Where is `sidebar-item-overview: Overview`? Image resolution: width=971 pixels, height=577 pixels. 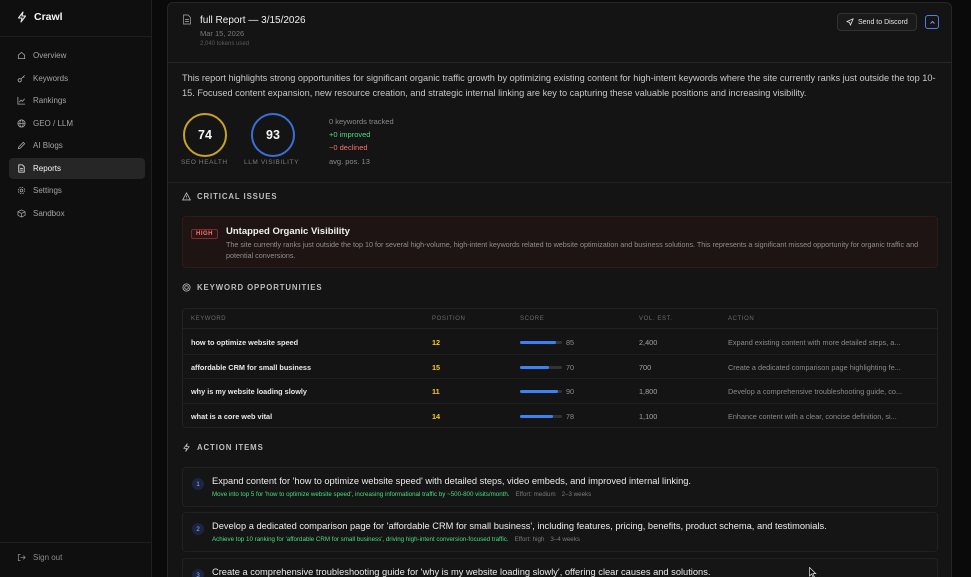 sidebar-item-overview: Overview is located at coordinates (77, 55).